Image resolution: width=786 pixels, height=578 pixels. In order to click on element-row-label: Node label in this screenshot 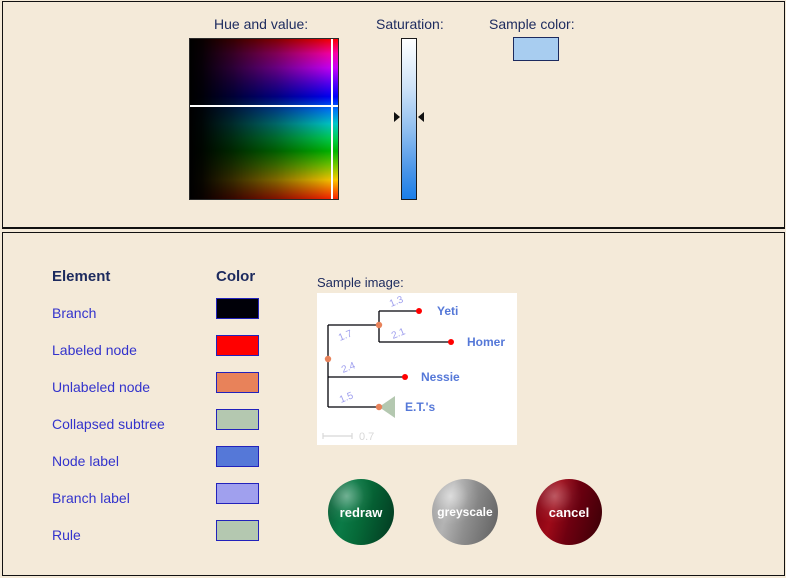, I will do `click(85, 461)`.